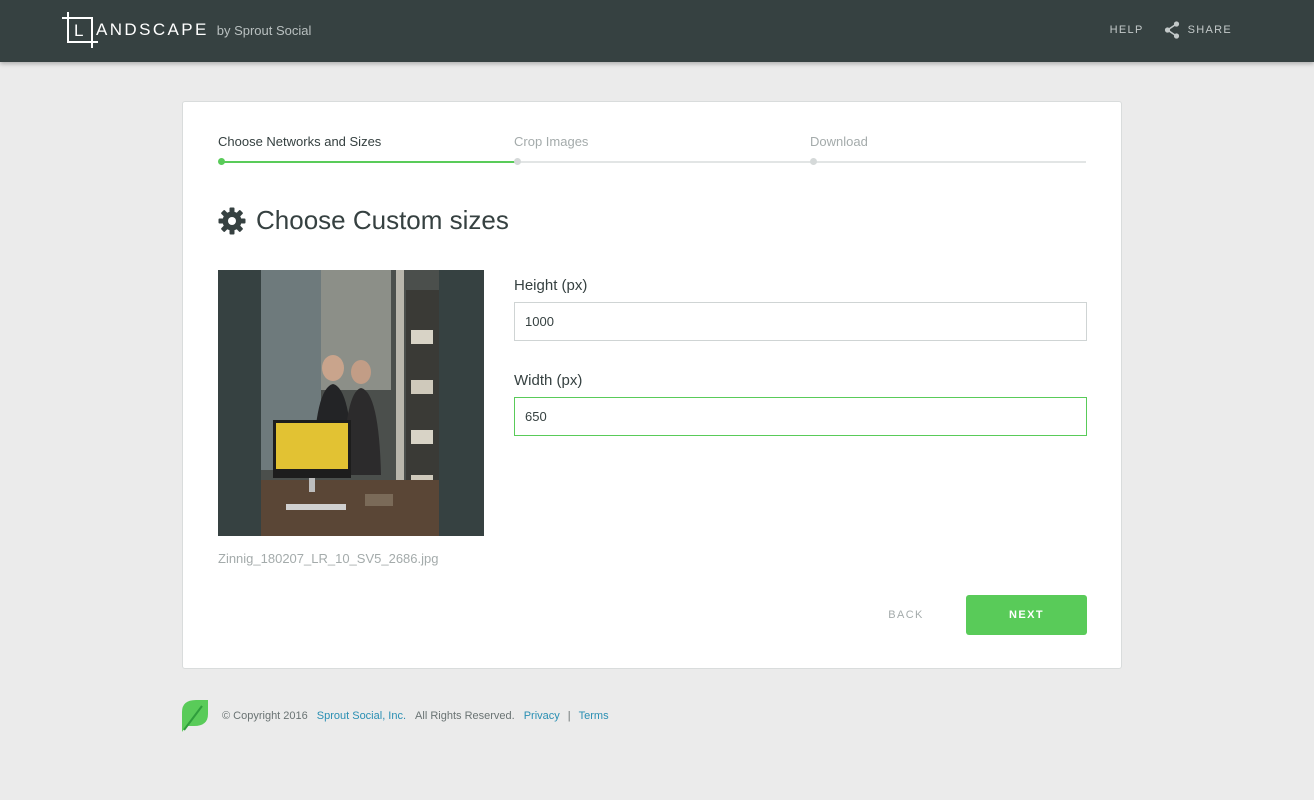 The width and height of the screenshot is (1314, 800). What do you see at coordinates (264, 30) in the screenshot?
I see `logo-byline: by Sprout Social` at bounding box center [264, 30].